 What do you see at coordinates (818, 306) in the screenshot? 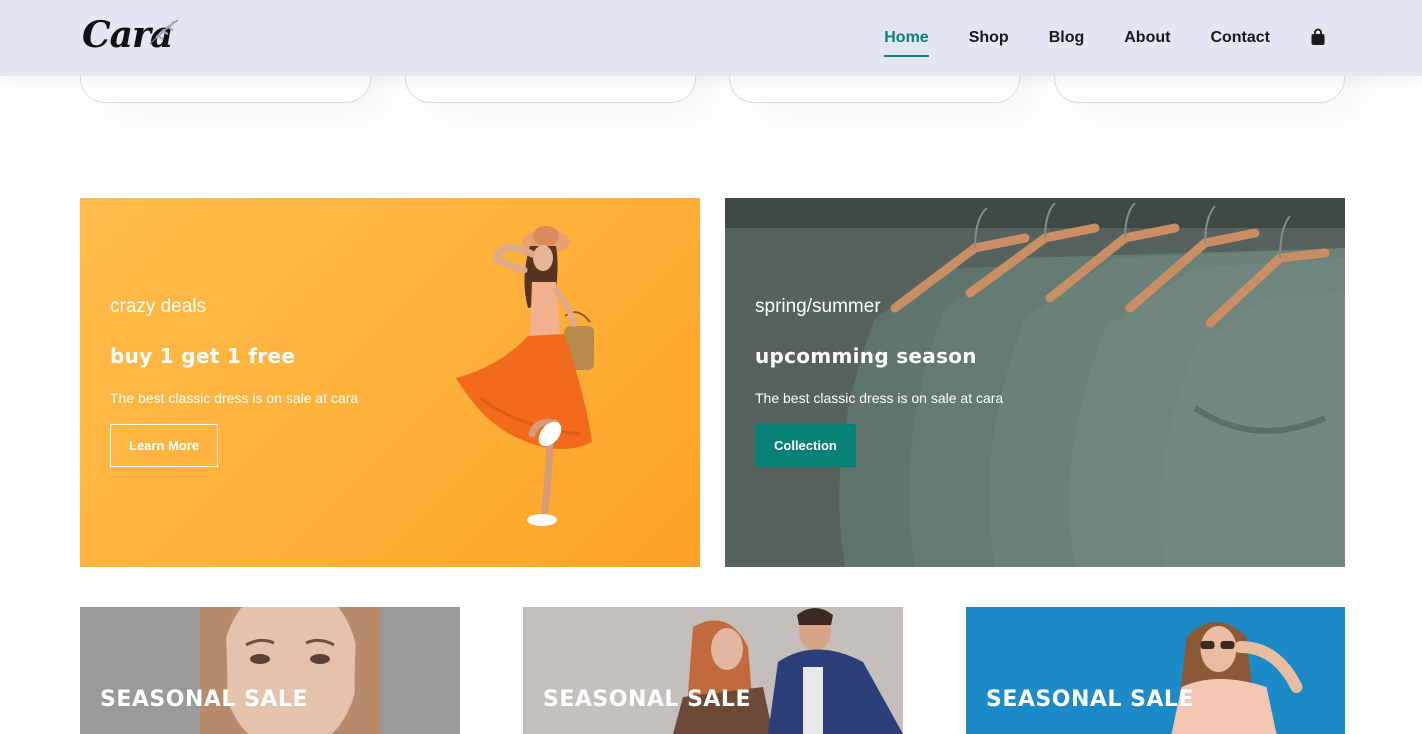
I see `banner-subtitle: spring/summer` at bounding box center [818, 306].